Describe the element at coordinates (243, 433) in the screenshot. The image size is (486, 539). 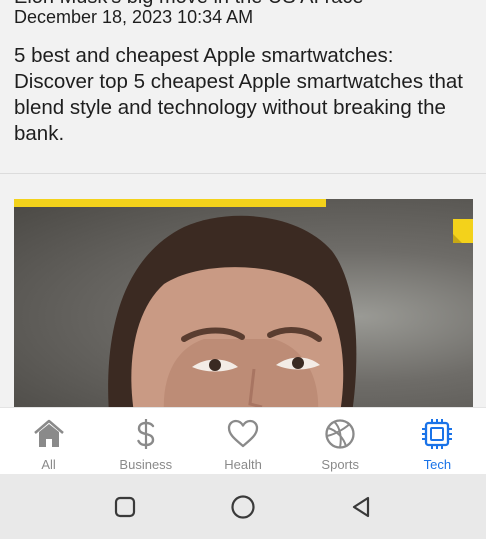
I see `heart-icon` at that location.